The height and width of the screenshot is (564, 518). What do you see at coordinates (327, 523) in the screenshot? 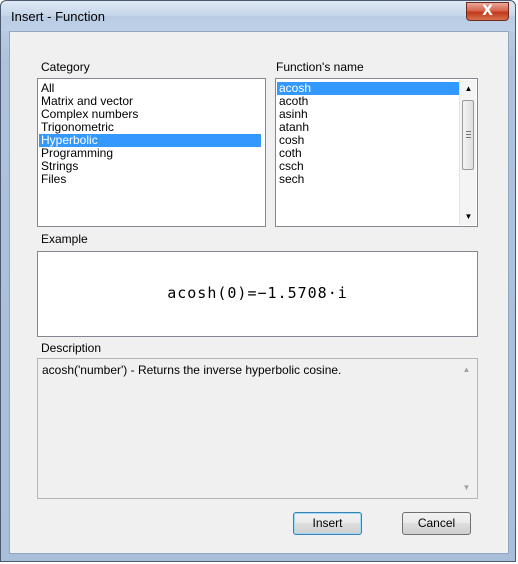
I see `insert-button: Insert` at bounding box center [327, 523].